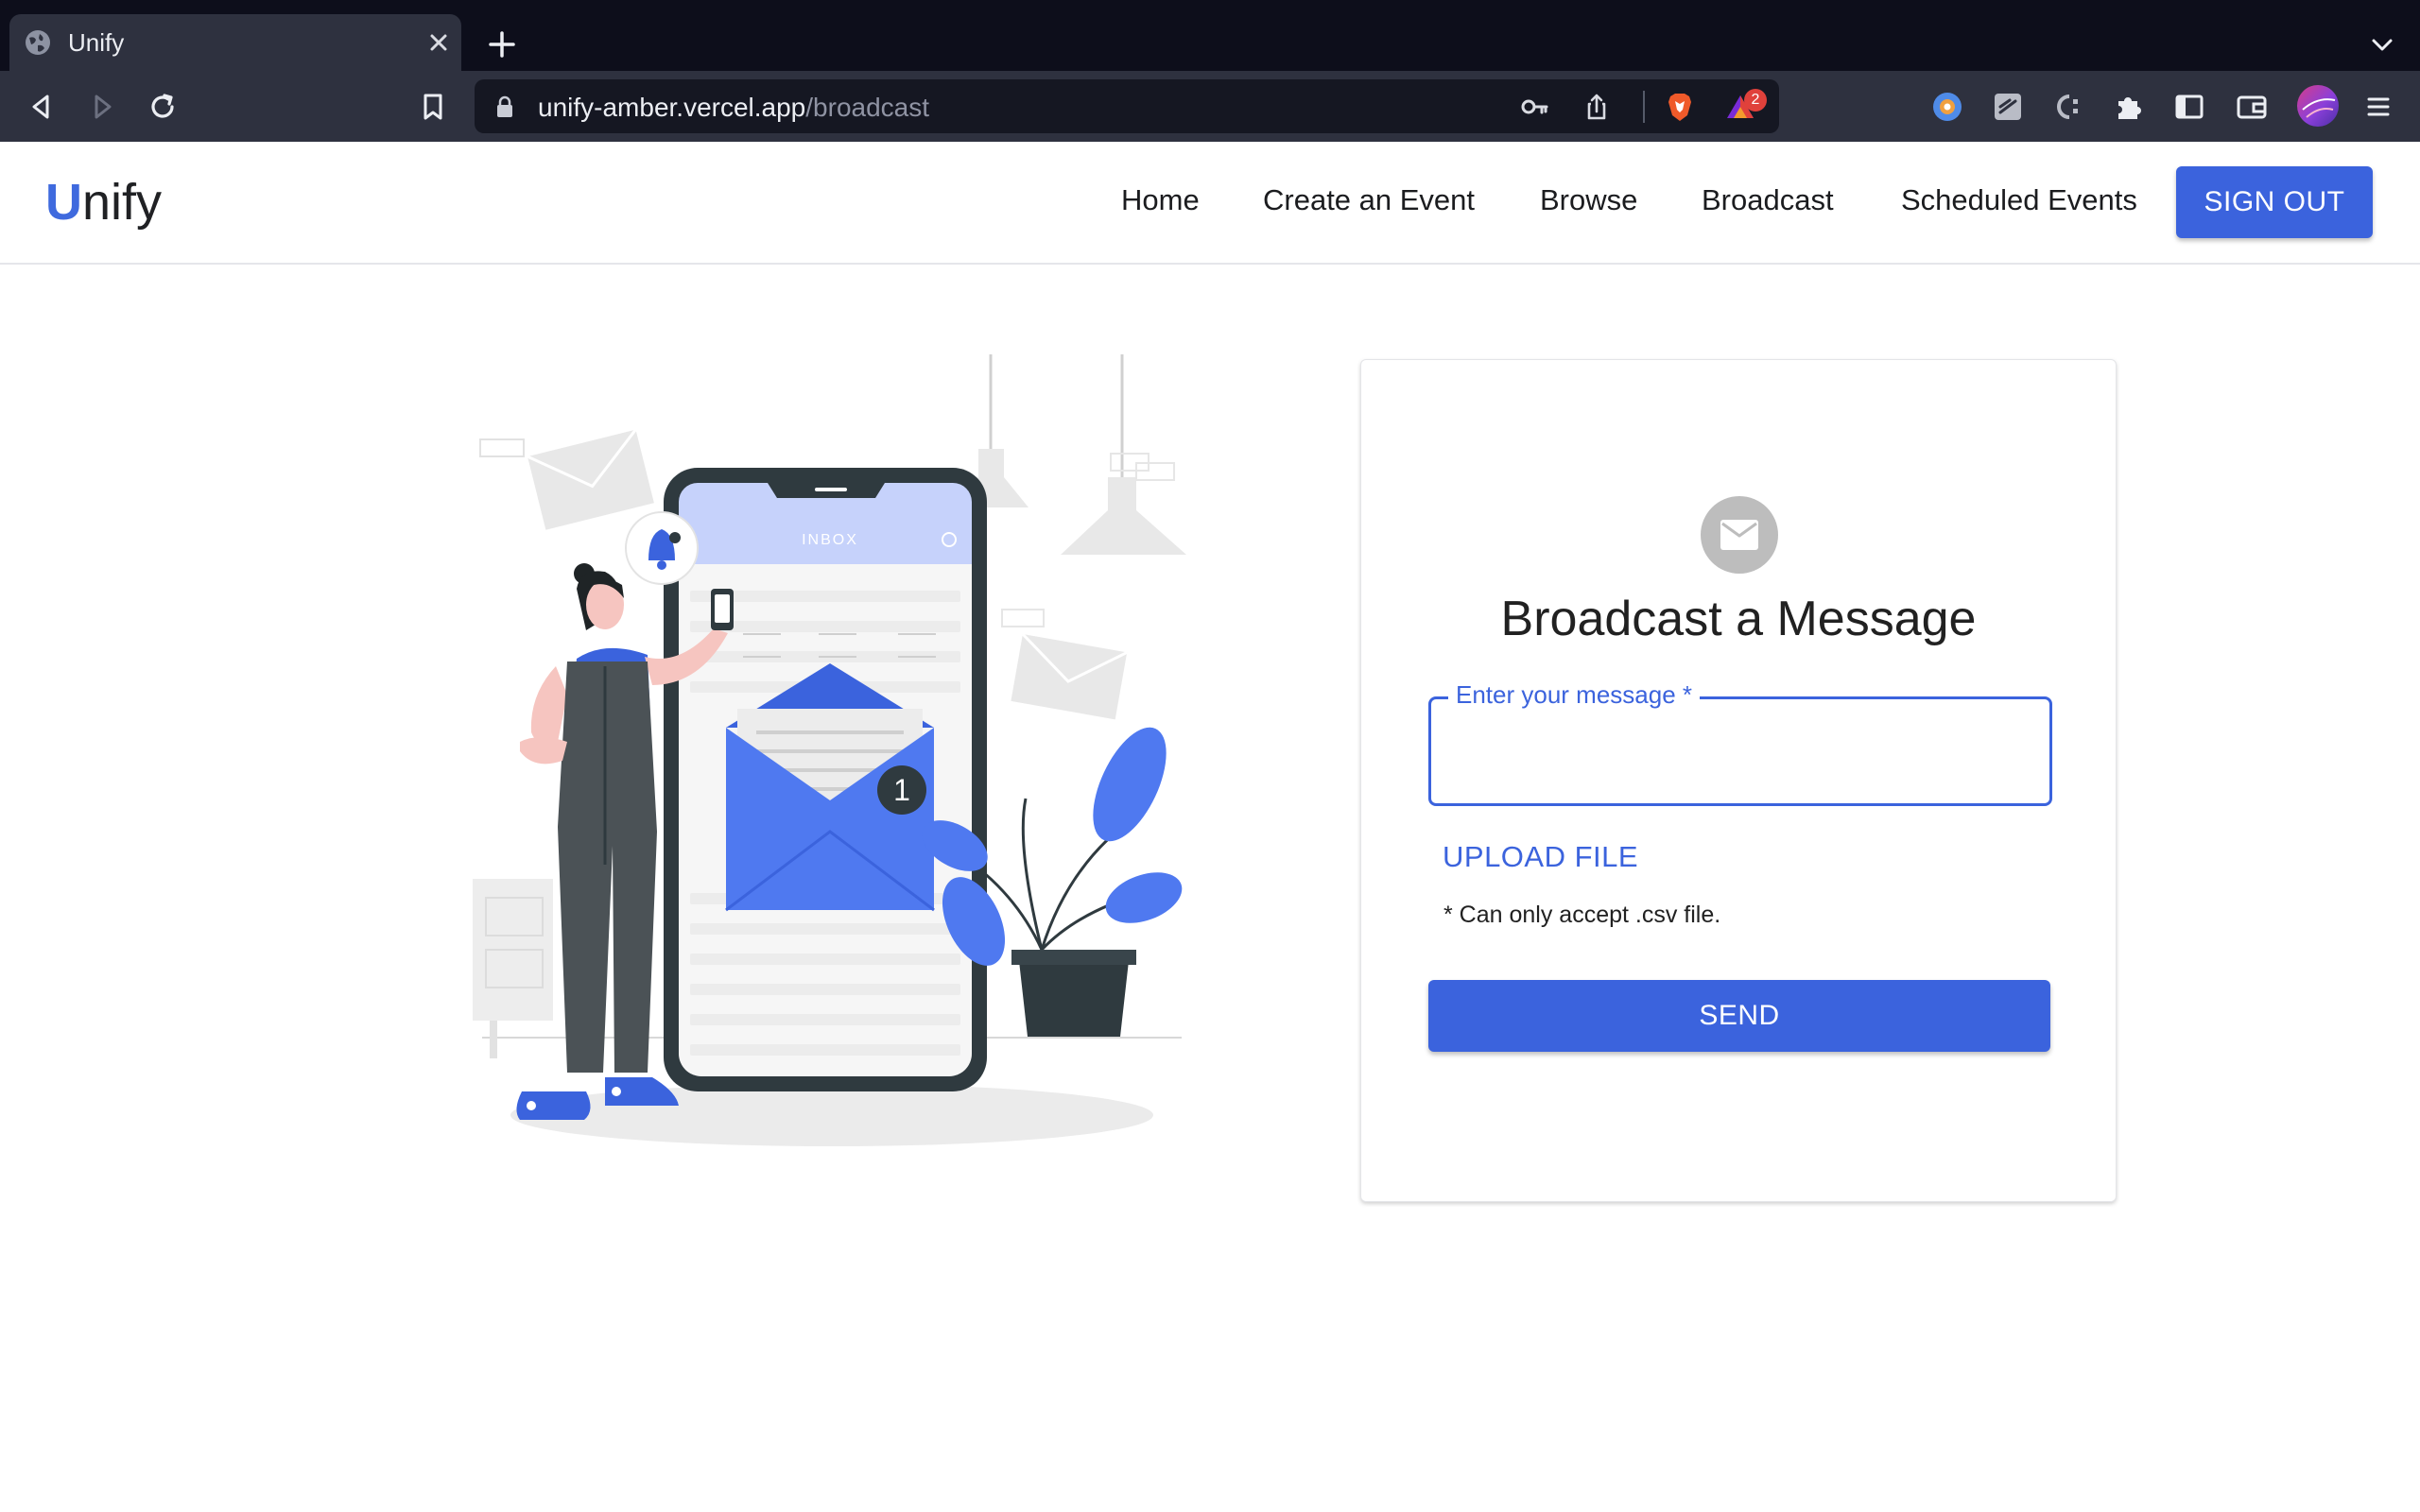 The image size is (2420, 1512). I want to click on lock-icon, so click(504, 106).